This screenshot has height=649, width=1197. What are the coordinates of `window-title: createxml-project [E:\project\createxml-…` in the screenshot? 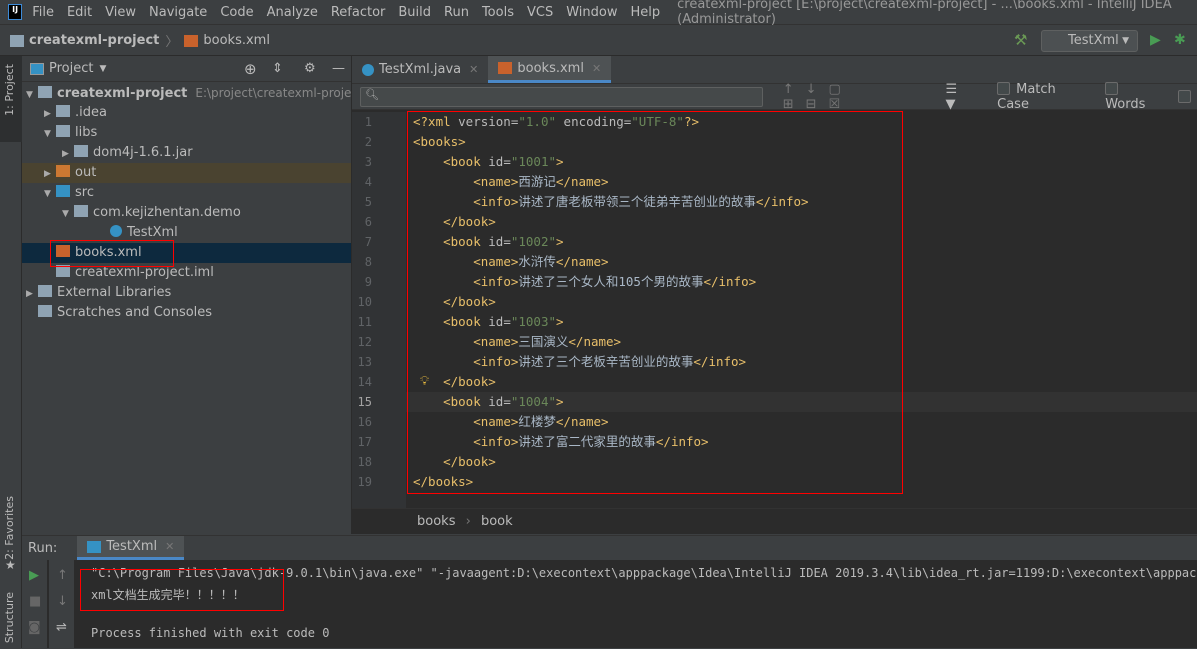 It's located at (924, 13).